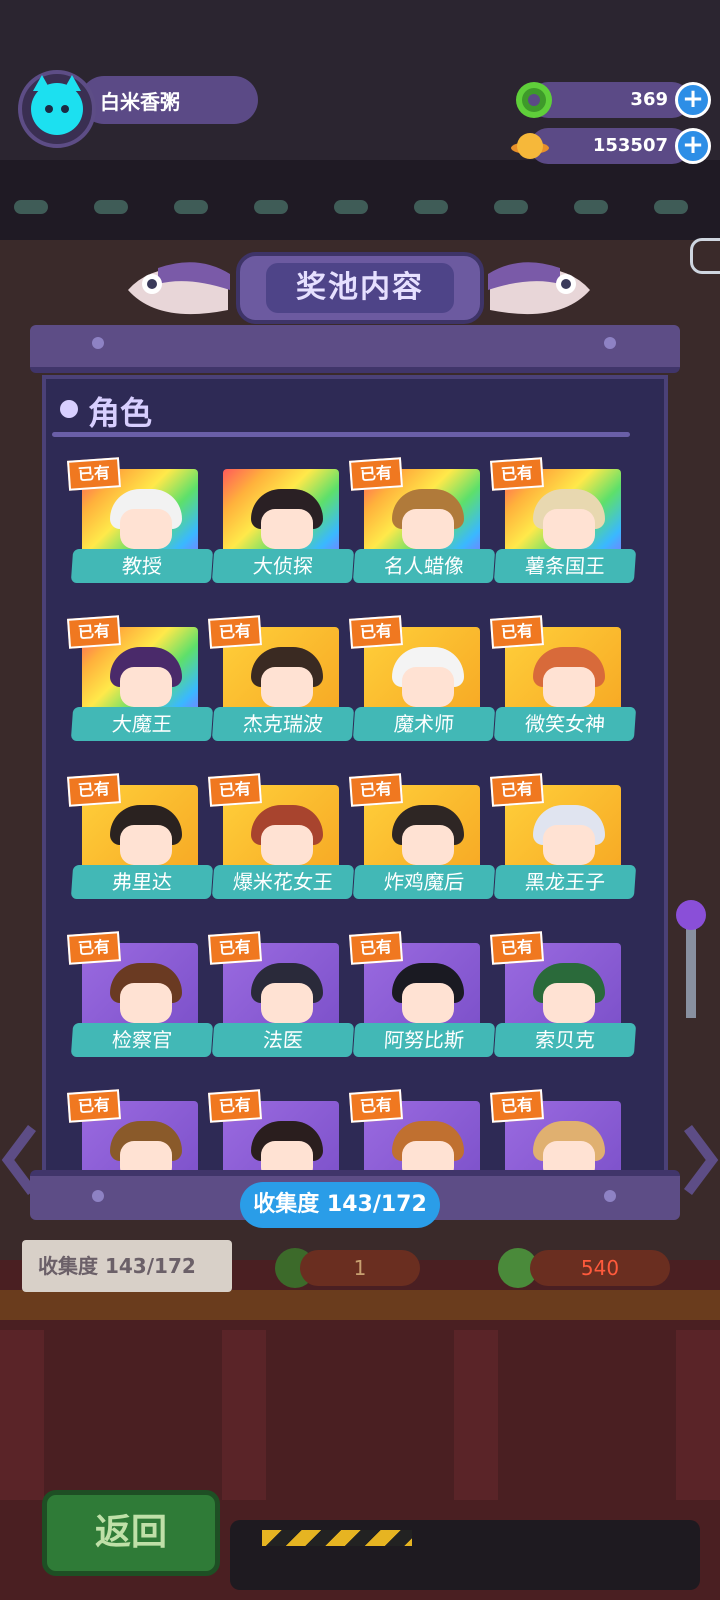  Describe the element at coordinates (283, 882) in the screenshot. I see `character-name: 爆米花女王` at that location.